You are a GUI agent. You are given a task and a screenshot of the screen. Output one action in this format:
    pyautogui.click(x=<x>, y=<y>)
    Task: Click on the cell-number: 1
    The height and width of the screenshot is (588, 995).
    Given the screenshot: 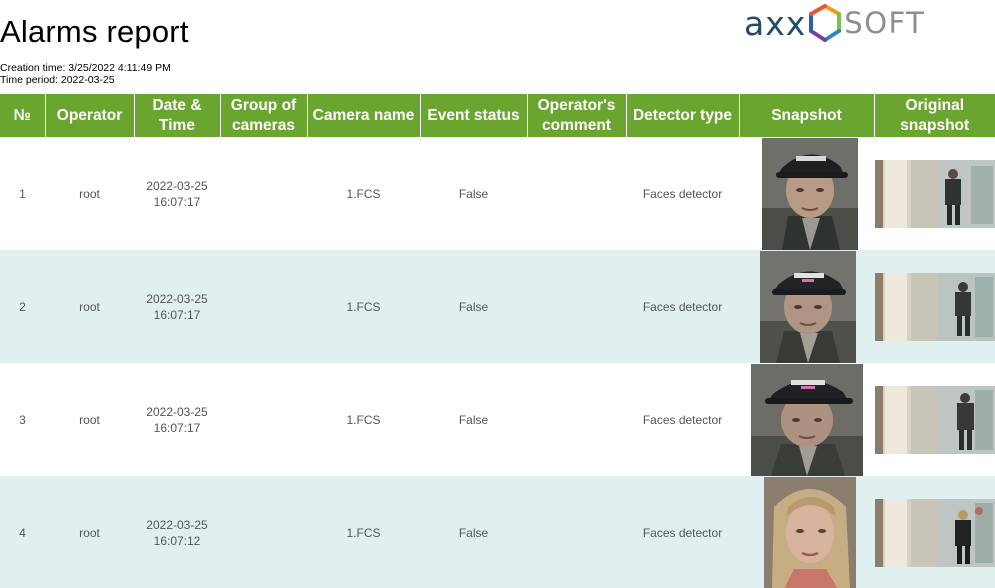 What is the action you would take?
    pyautogui.click(x=22, y=193)
    